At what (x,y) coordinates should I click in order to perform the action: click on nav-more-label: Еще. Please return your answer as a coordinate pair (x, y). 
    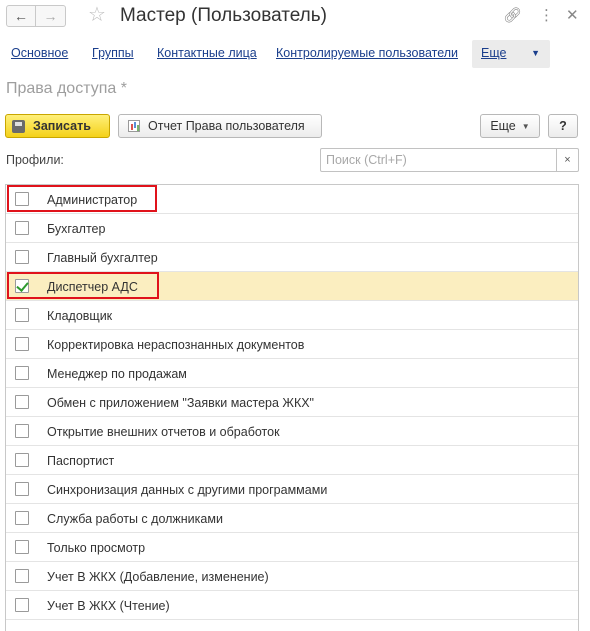
    Looking at the image, I should click on (494, 53).